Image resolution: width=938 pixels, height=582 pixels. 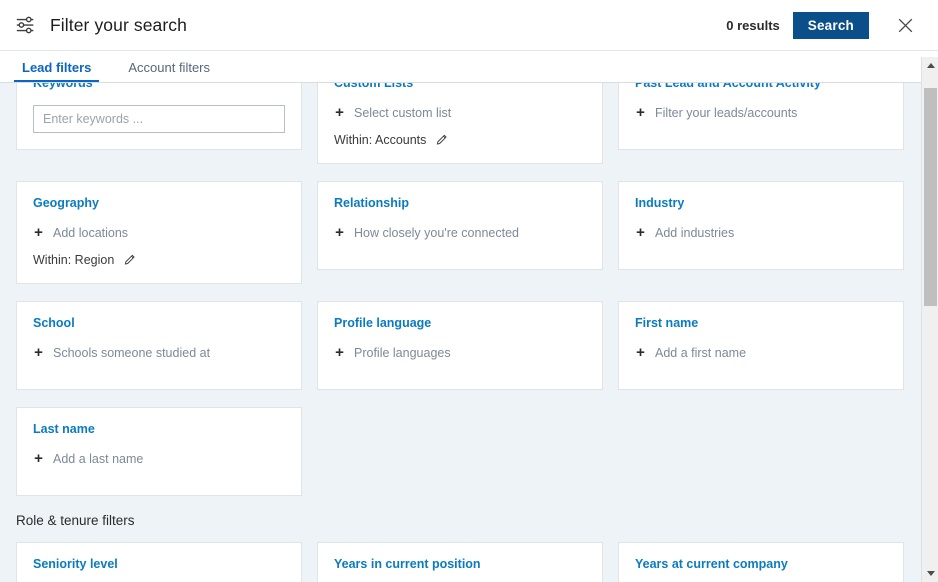 I want to click on add-past-activity-action: + Filter your leads/accounts, so click(x=761, y=112).